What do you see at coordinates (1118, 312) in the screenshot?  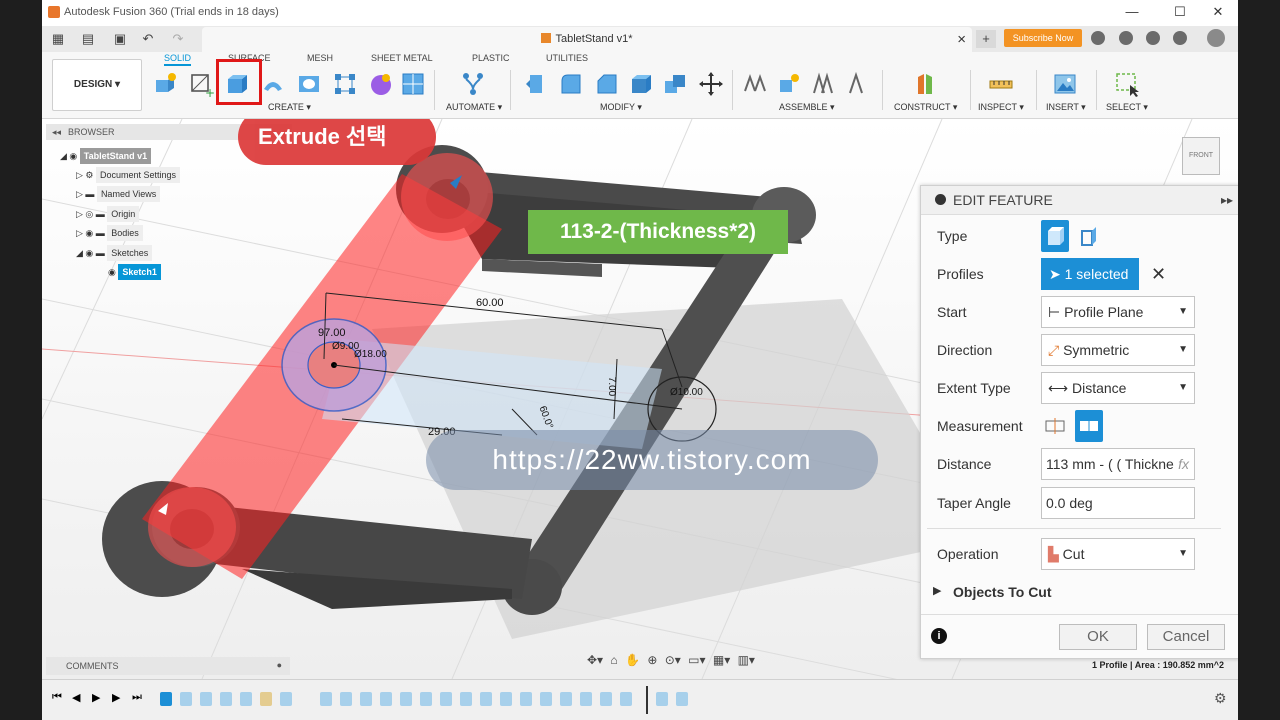 I see `start-dropdown: ⊢ Profile Plane ▼` at bounding box center [1118, 312].